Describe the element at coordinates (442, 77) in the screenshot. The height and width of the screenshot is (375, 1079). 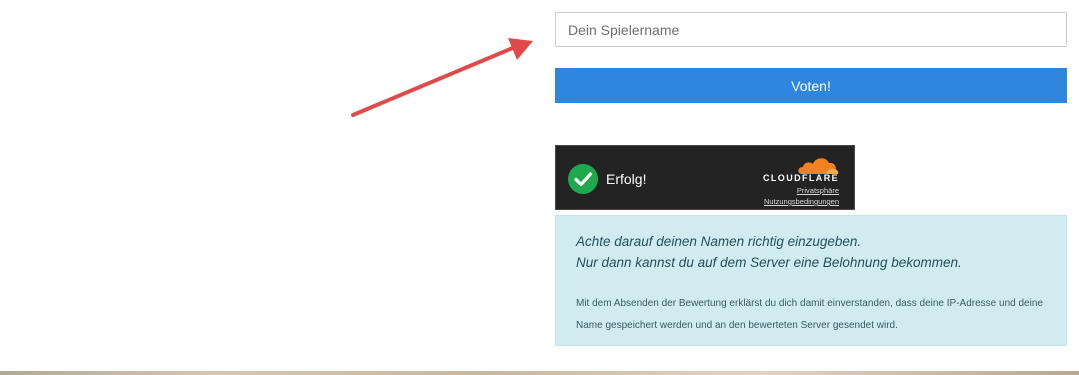
I see `red-arrow-icon` at that location.